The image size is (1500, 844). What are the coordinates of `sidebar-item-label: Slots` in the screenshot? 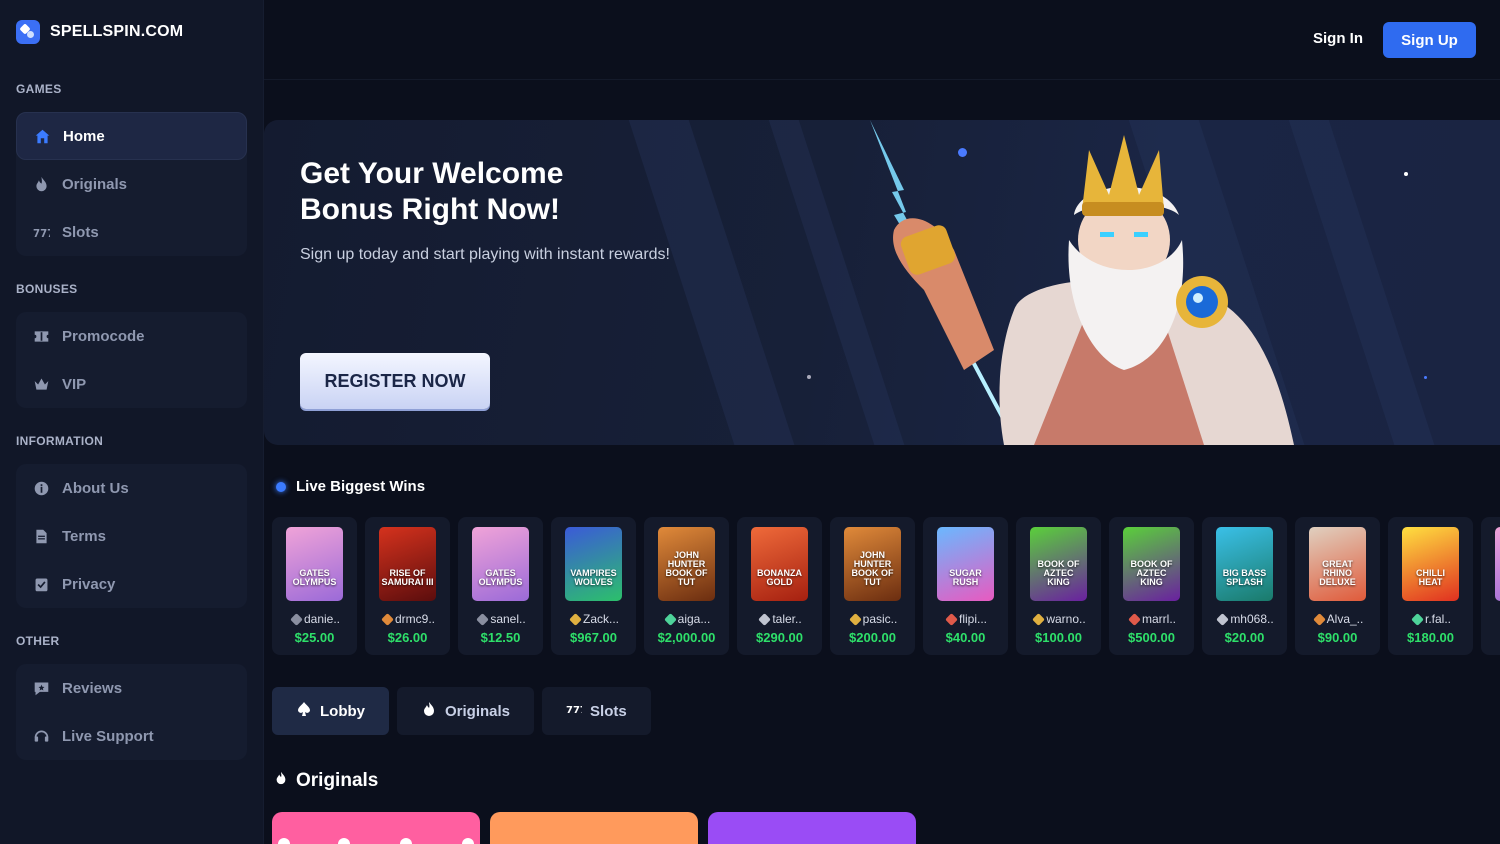 It's located at (80, 232).